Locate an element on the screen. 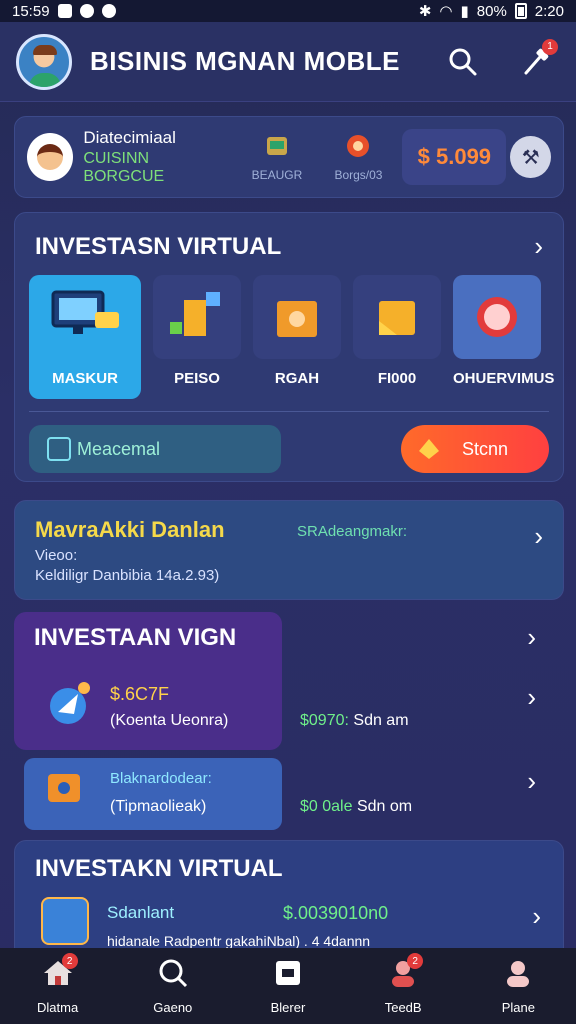 This screenshot has height=1024, width=576. computer-icon is located at coordinates (85, 312).